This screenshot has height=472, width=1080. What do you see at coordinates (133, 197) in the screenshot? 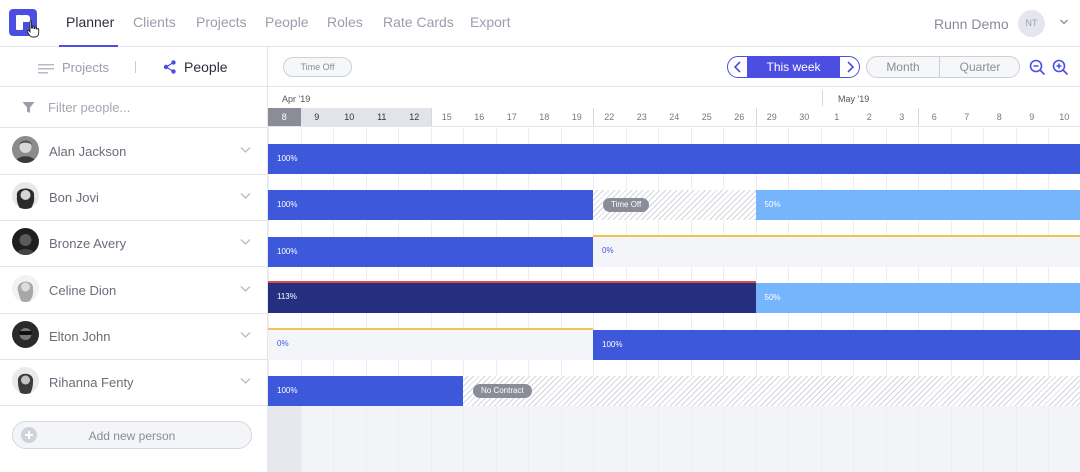
I see `person-row-bon-jovi: Bon Jovi` at bounding box center [133, 197].